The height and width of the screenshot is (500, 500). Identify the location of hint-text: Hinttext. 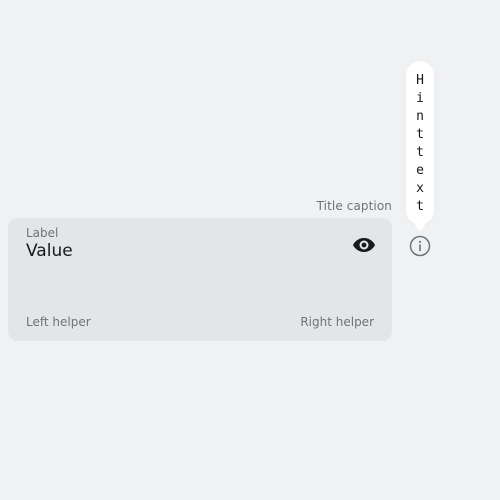
(420, 143).